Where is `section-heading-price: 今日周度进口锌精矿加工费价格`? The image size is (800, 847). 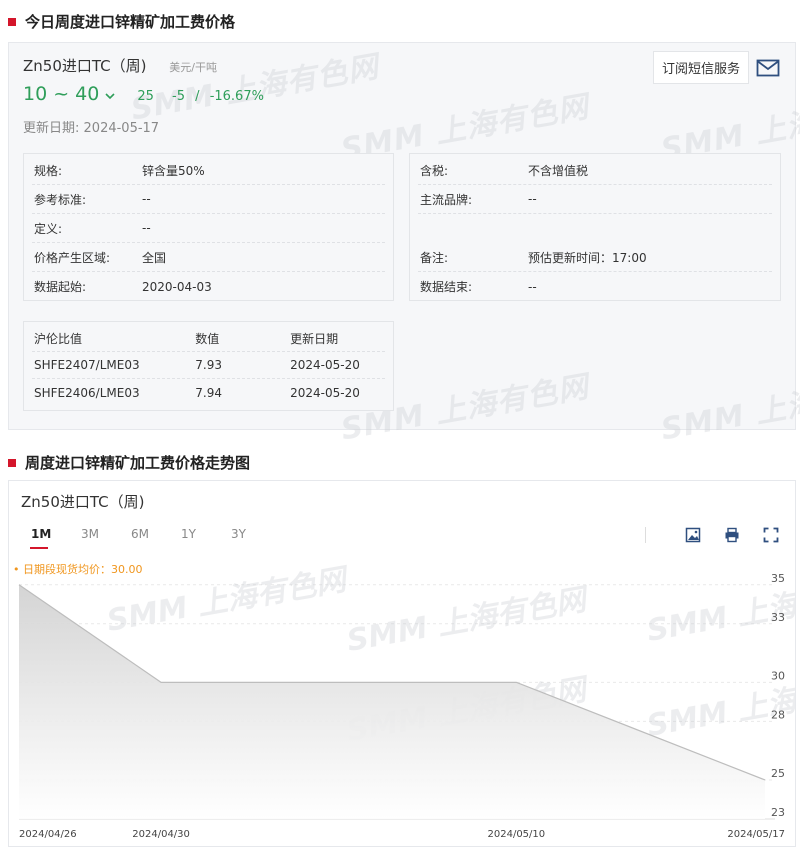
section-heading-price: 今日周度进口锌精矿加工费价格 is located at coordinates (121, 21).